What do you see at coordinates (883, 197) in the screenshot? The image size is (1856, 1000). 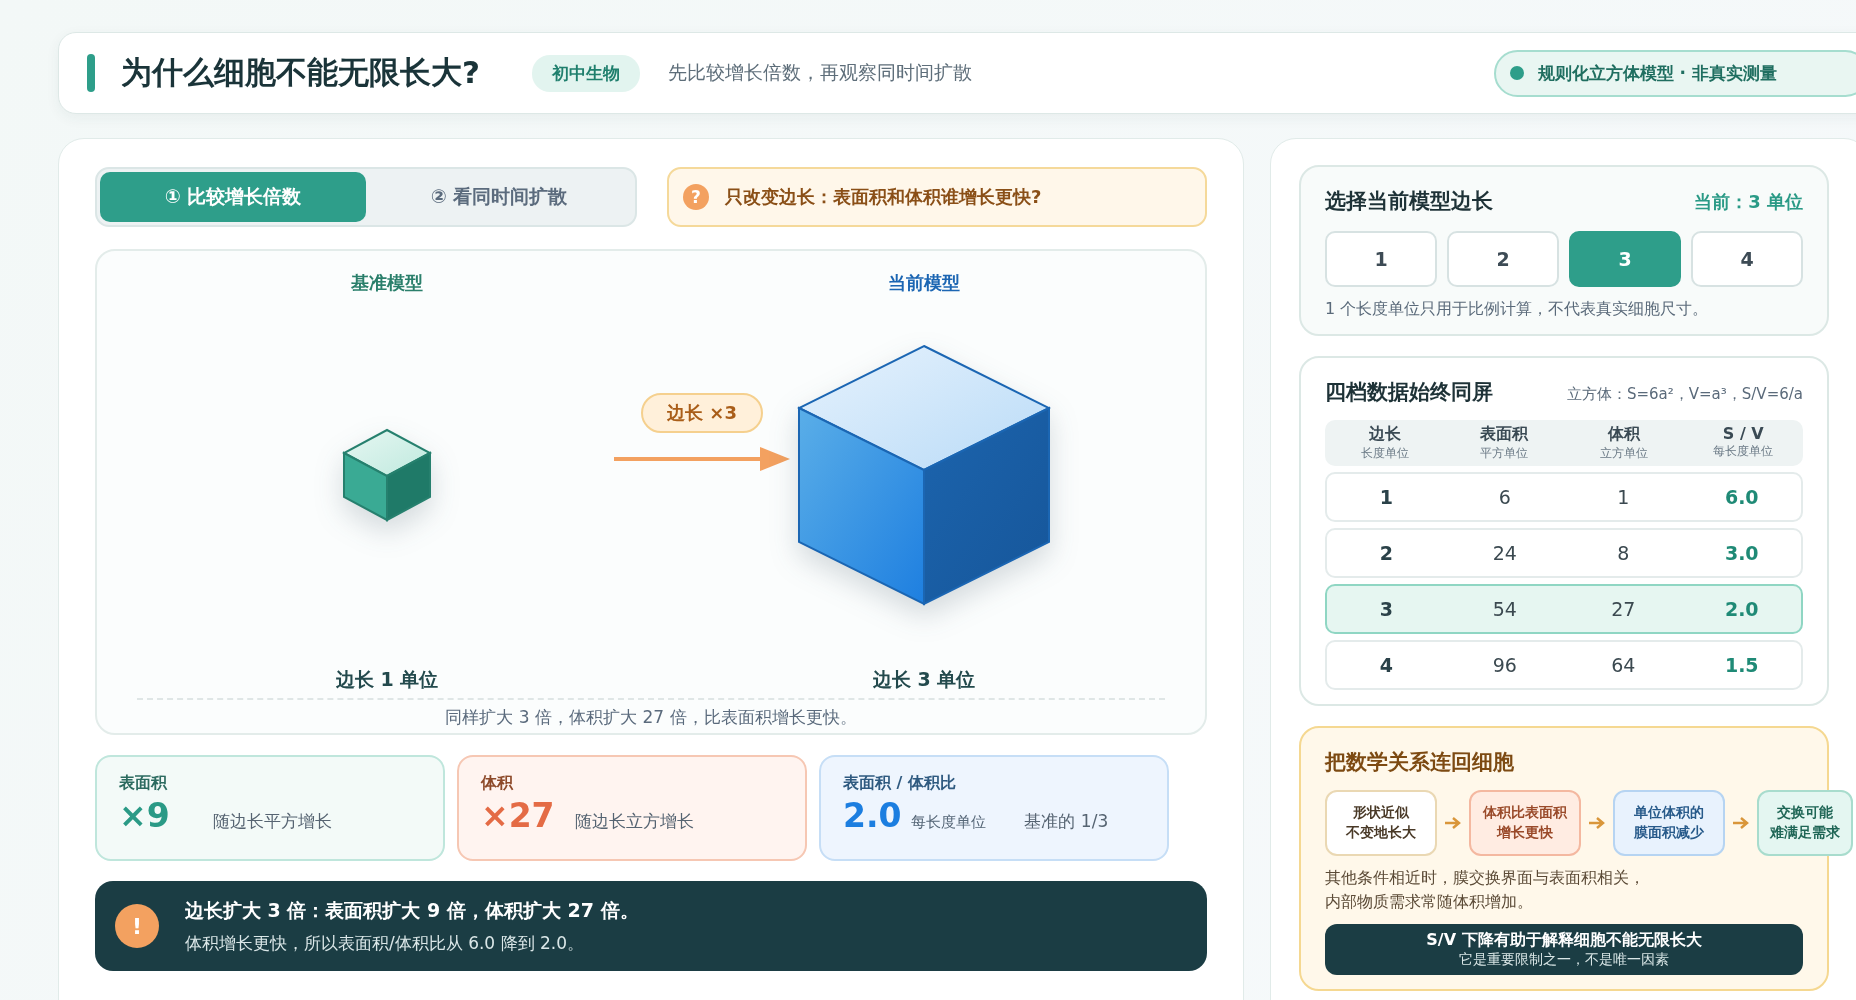 I see `question-text: 只改变边长：表面积和体积谁增长更快?` at bounding box center [883, 197].